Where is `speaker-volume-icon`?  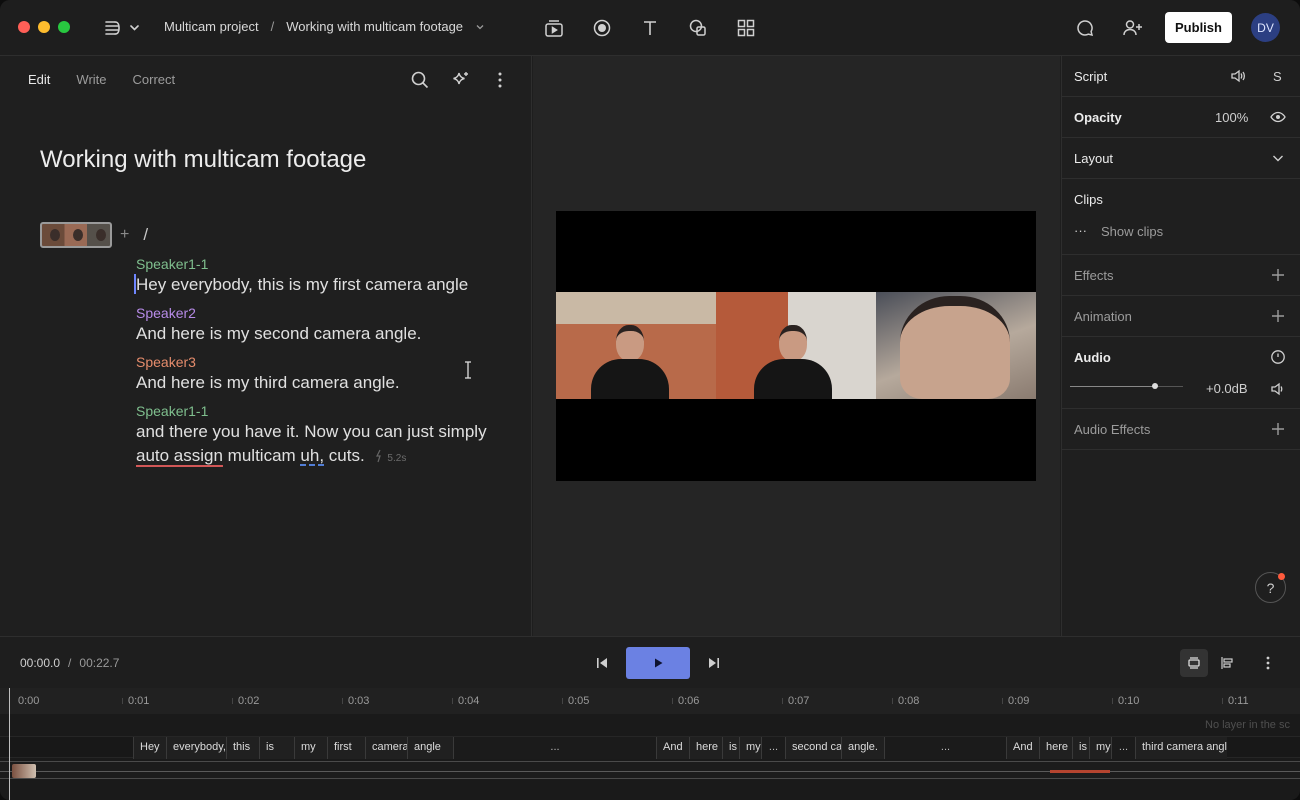
speaker-volume-icon is located at coordinates (1238, 77).